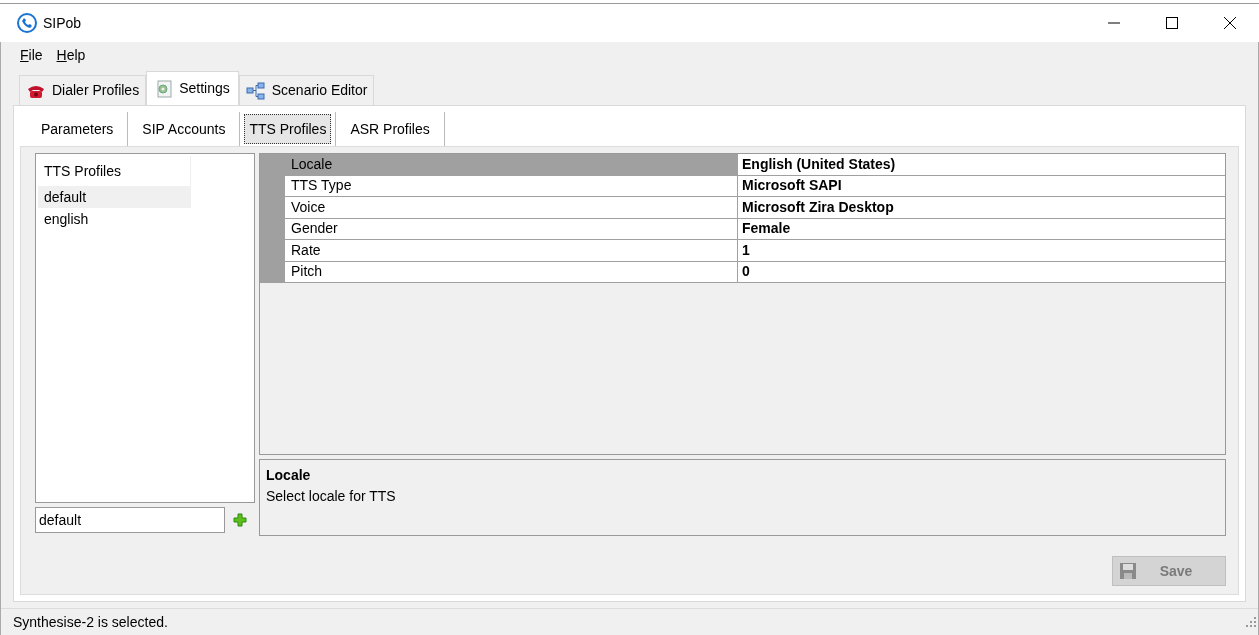 This screenshot has height=635, width=1259. I want to click on minimize-icon, so click(1114, 23).